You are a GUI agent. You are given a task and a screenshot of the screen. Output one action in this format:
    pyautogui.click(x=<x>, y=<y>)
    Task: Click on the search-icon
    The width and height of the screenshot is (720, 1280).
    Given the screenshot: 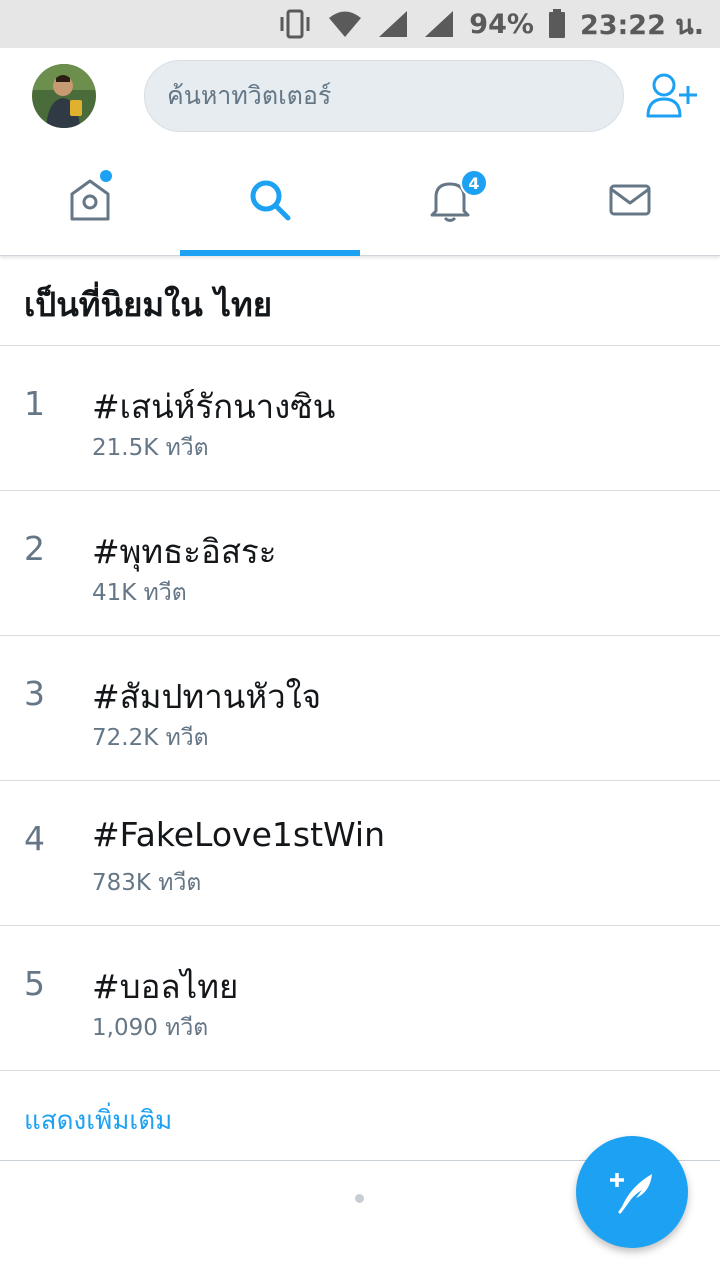 What is the action you would take?
    pyautogui.click(x=270, y=200)
    